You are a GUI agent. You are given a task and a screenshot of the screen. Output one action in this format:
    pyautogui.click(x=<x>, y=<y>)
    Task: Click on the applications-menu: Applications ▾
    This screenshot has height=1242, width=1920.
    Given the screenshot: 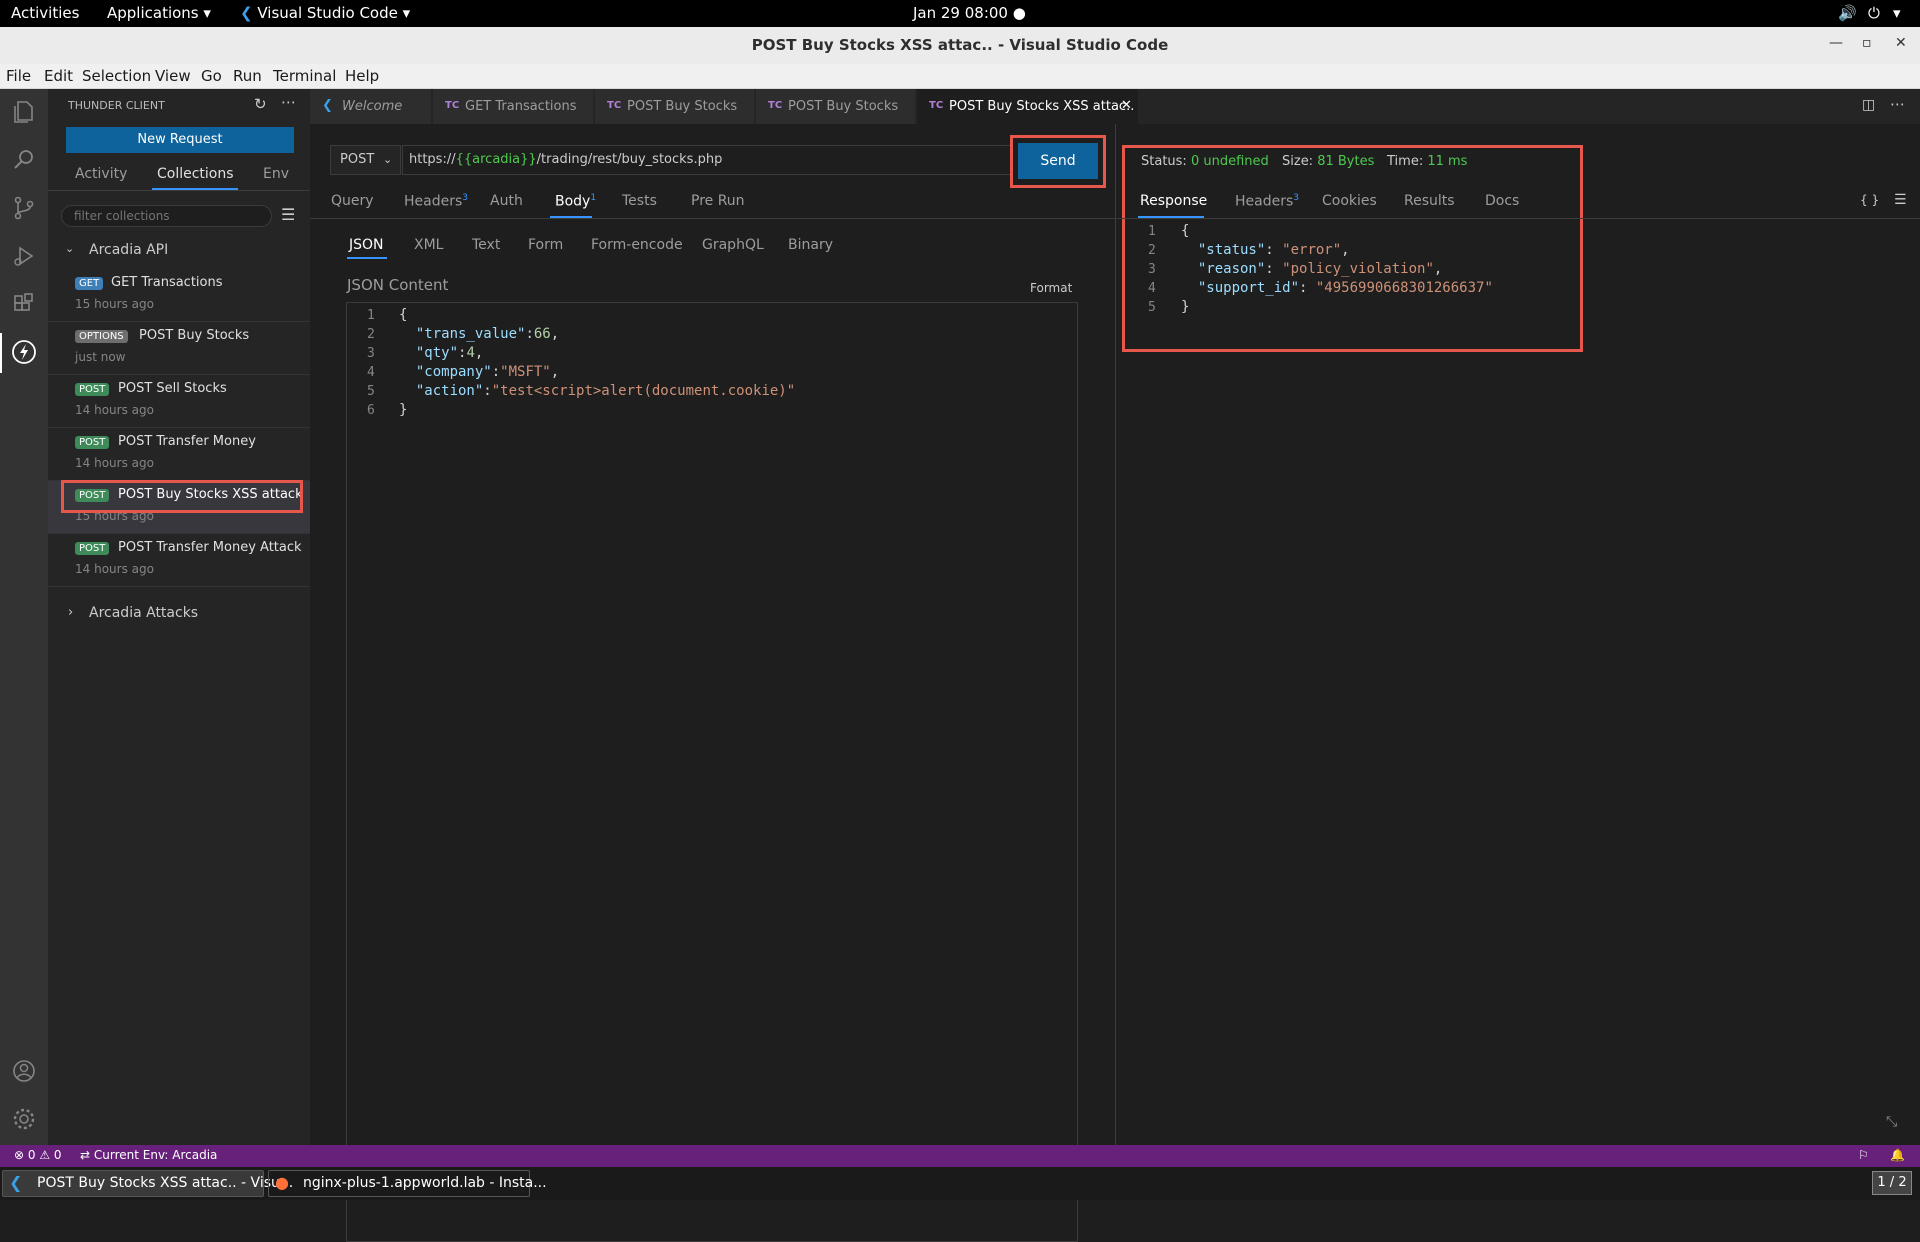 What is the action you would take?
    pyautogui.click(x=159, y=13)
    